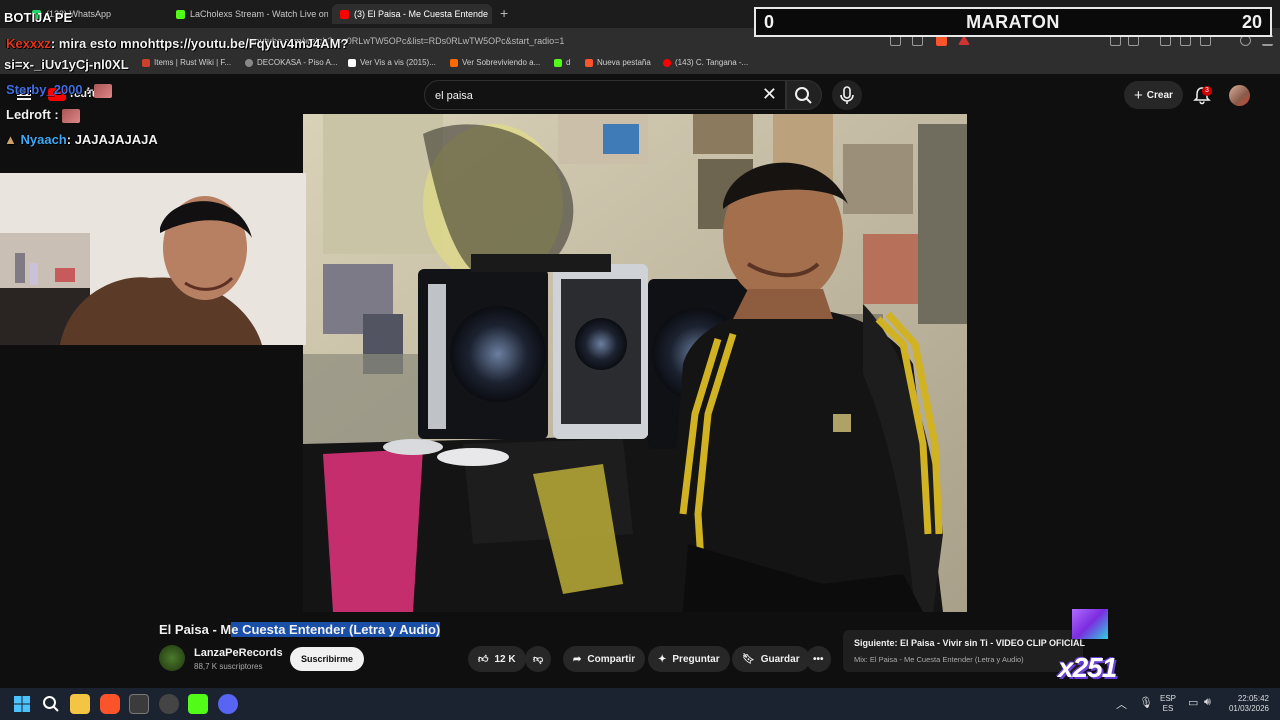 This screenshot has width=1280, height=720. I want to click on channel-avatar, so click(172, 658).